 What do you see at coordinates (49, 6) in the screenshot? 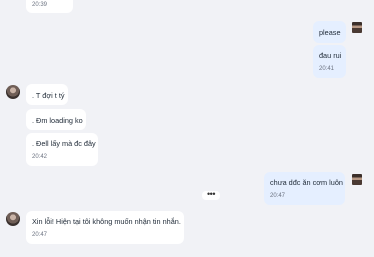
I see `message-bubble-incoming: 20:39` at bounding box center [49, 6].